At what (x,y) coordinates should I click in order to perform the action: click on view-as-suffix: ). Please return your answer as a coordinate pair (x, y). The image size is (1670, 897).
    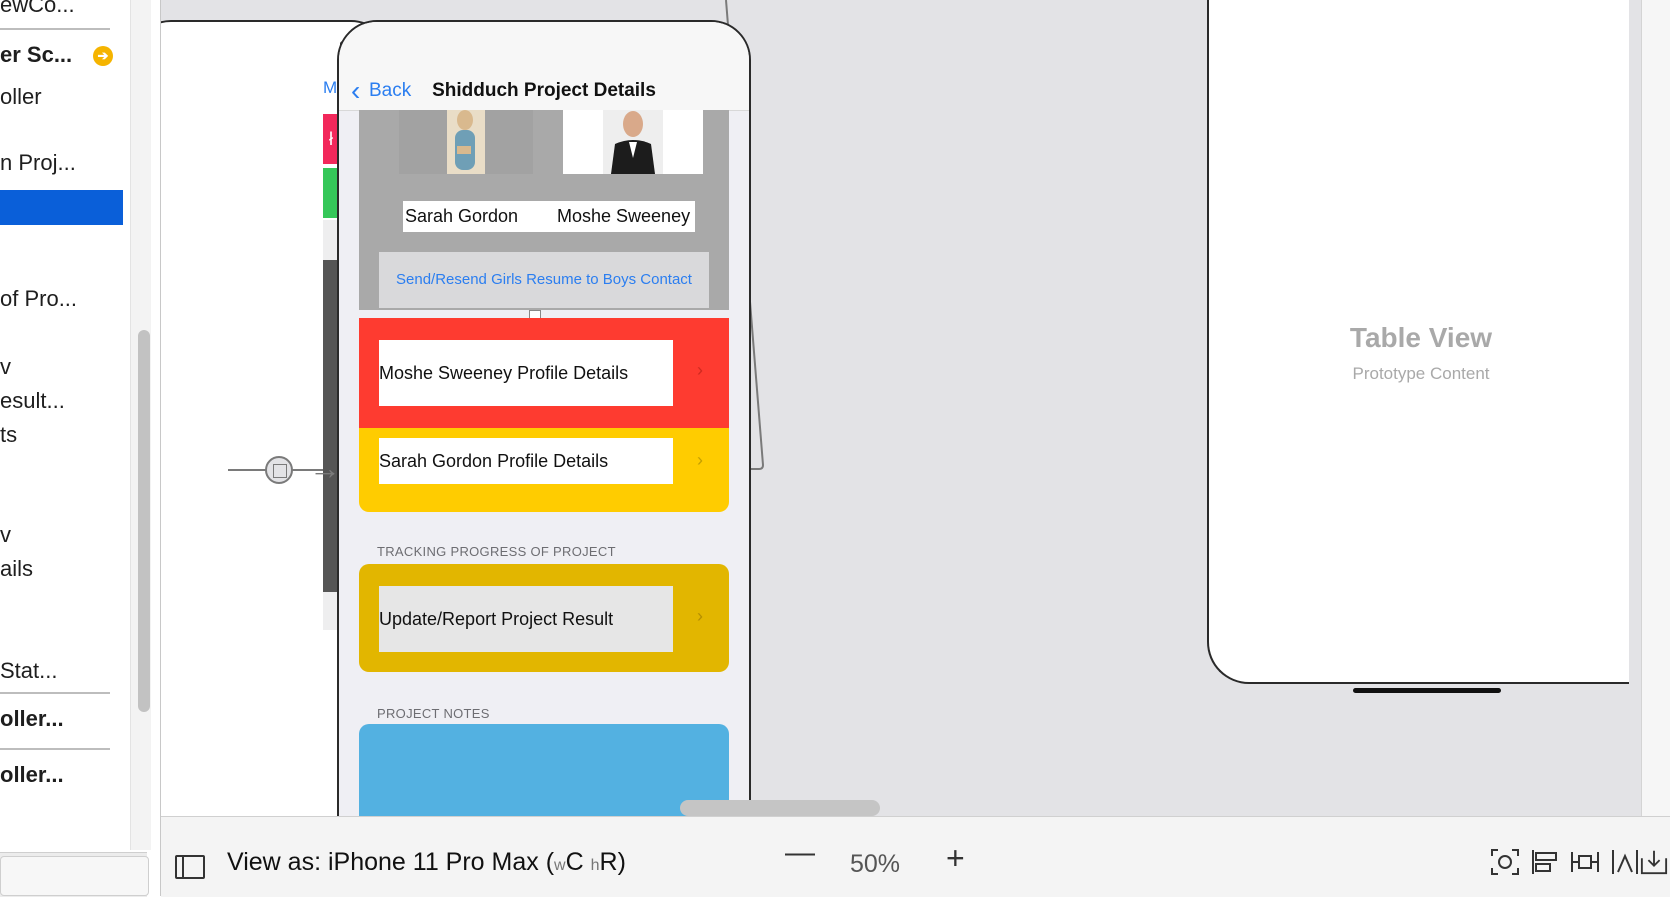
    Looking at the image, I should click on (621, 862).